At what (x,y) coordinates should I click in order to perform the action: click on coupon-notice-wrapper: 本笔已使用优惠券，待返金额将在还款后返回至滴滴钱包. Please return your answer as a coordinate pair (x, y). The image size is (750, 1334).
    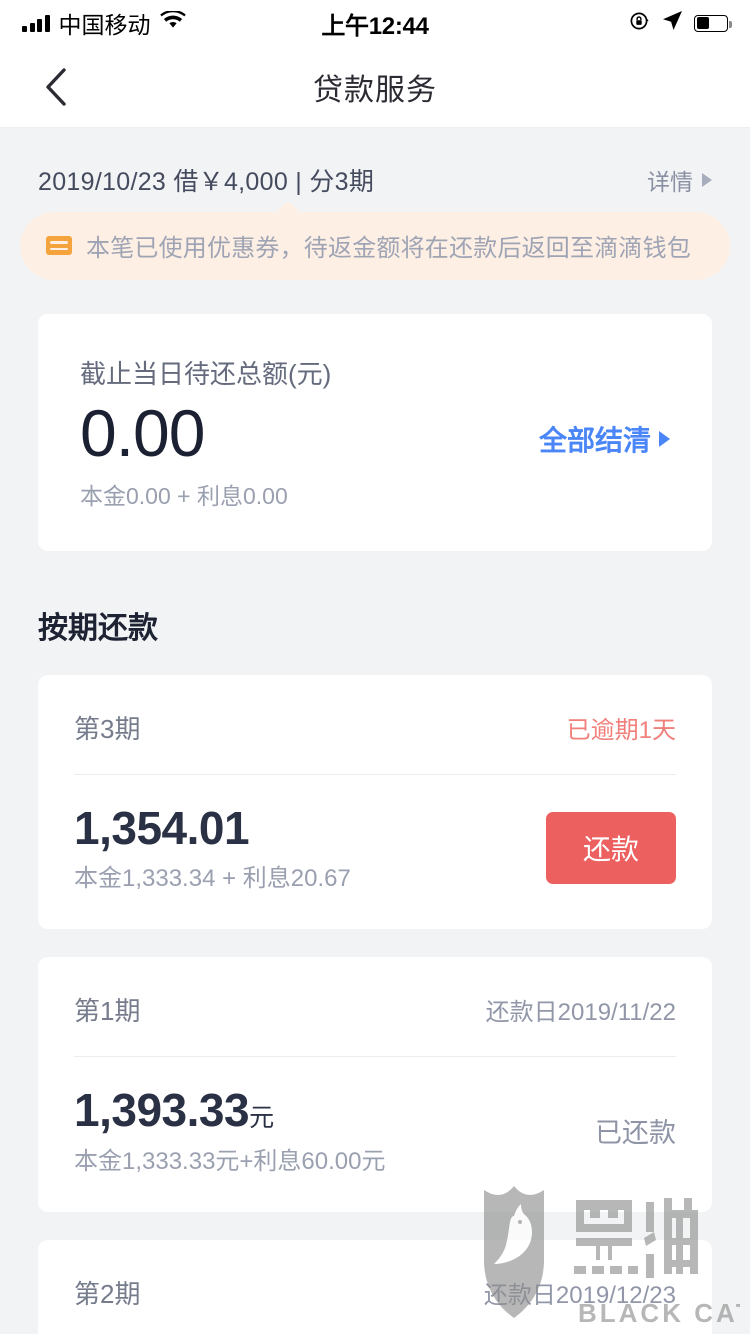
    Looking at the image, I should click on (375, 239).